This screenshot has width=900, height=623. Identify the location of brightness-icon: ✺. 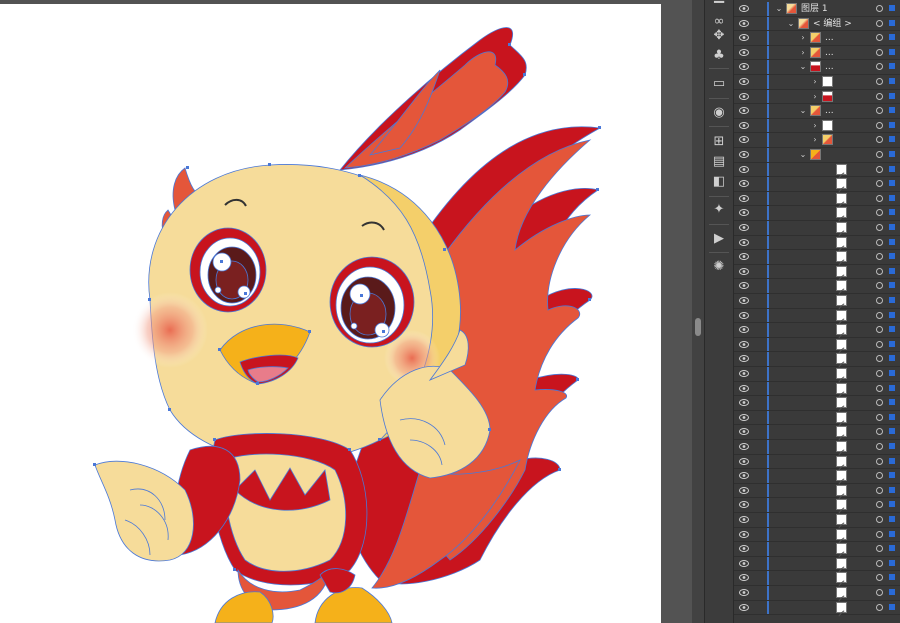
(719, 267).